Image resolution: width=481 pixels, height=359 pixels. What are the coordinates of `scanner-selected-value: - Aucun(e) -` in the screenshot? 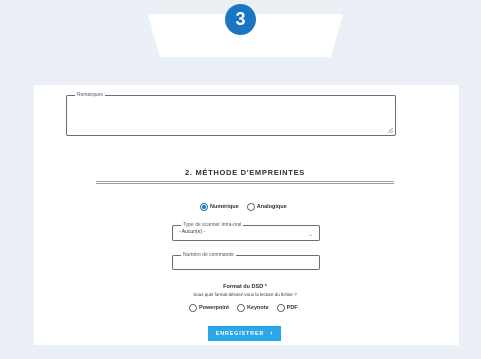 It's located at (192, 232).